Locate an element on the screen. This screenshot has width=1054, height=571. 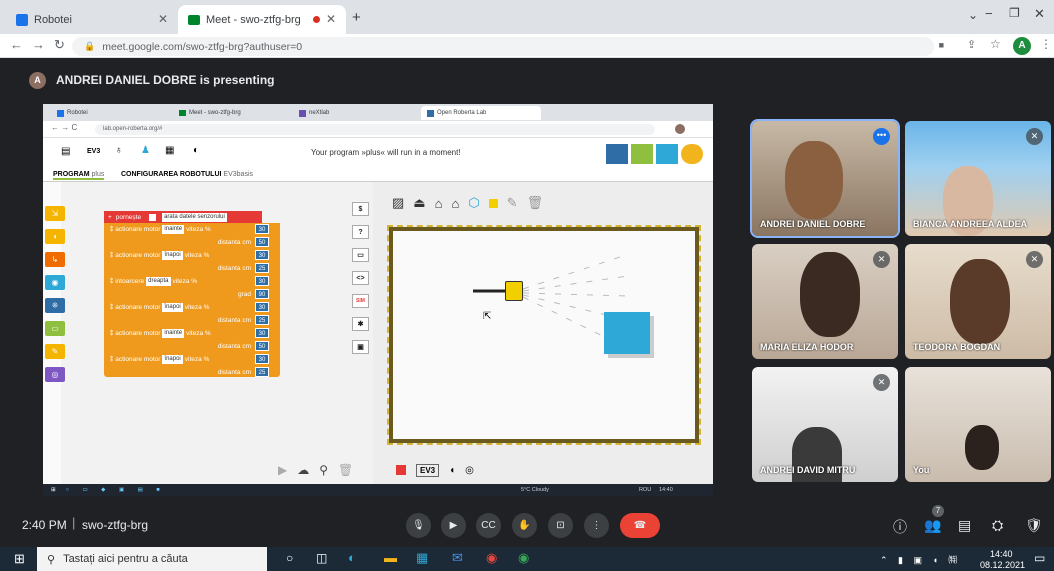
robotei-tab-icon is located at coordinates (22, 19).